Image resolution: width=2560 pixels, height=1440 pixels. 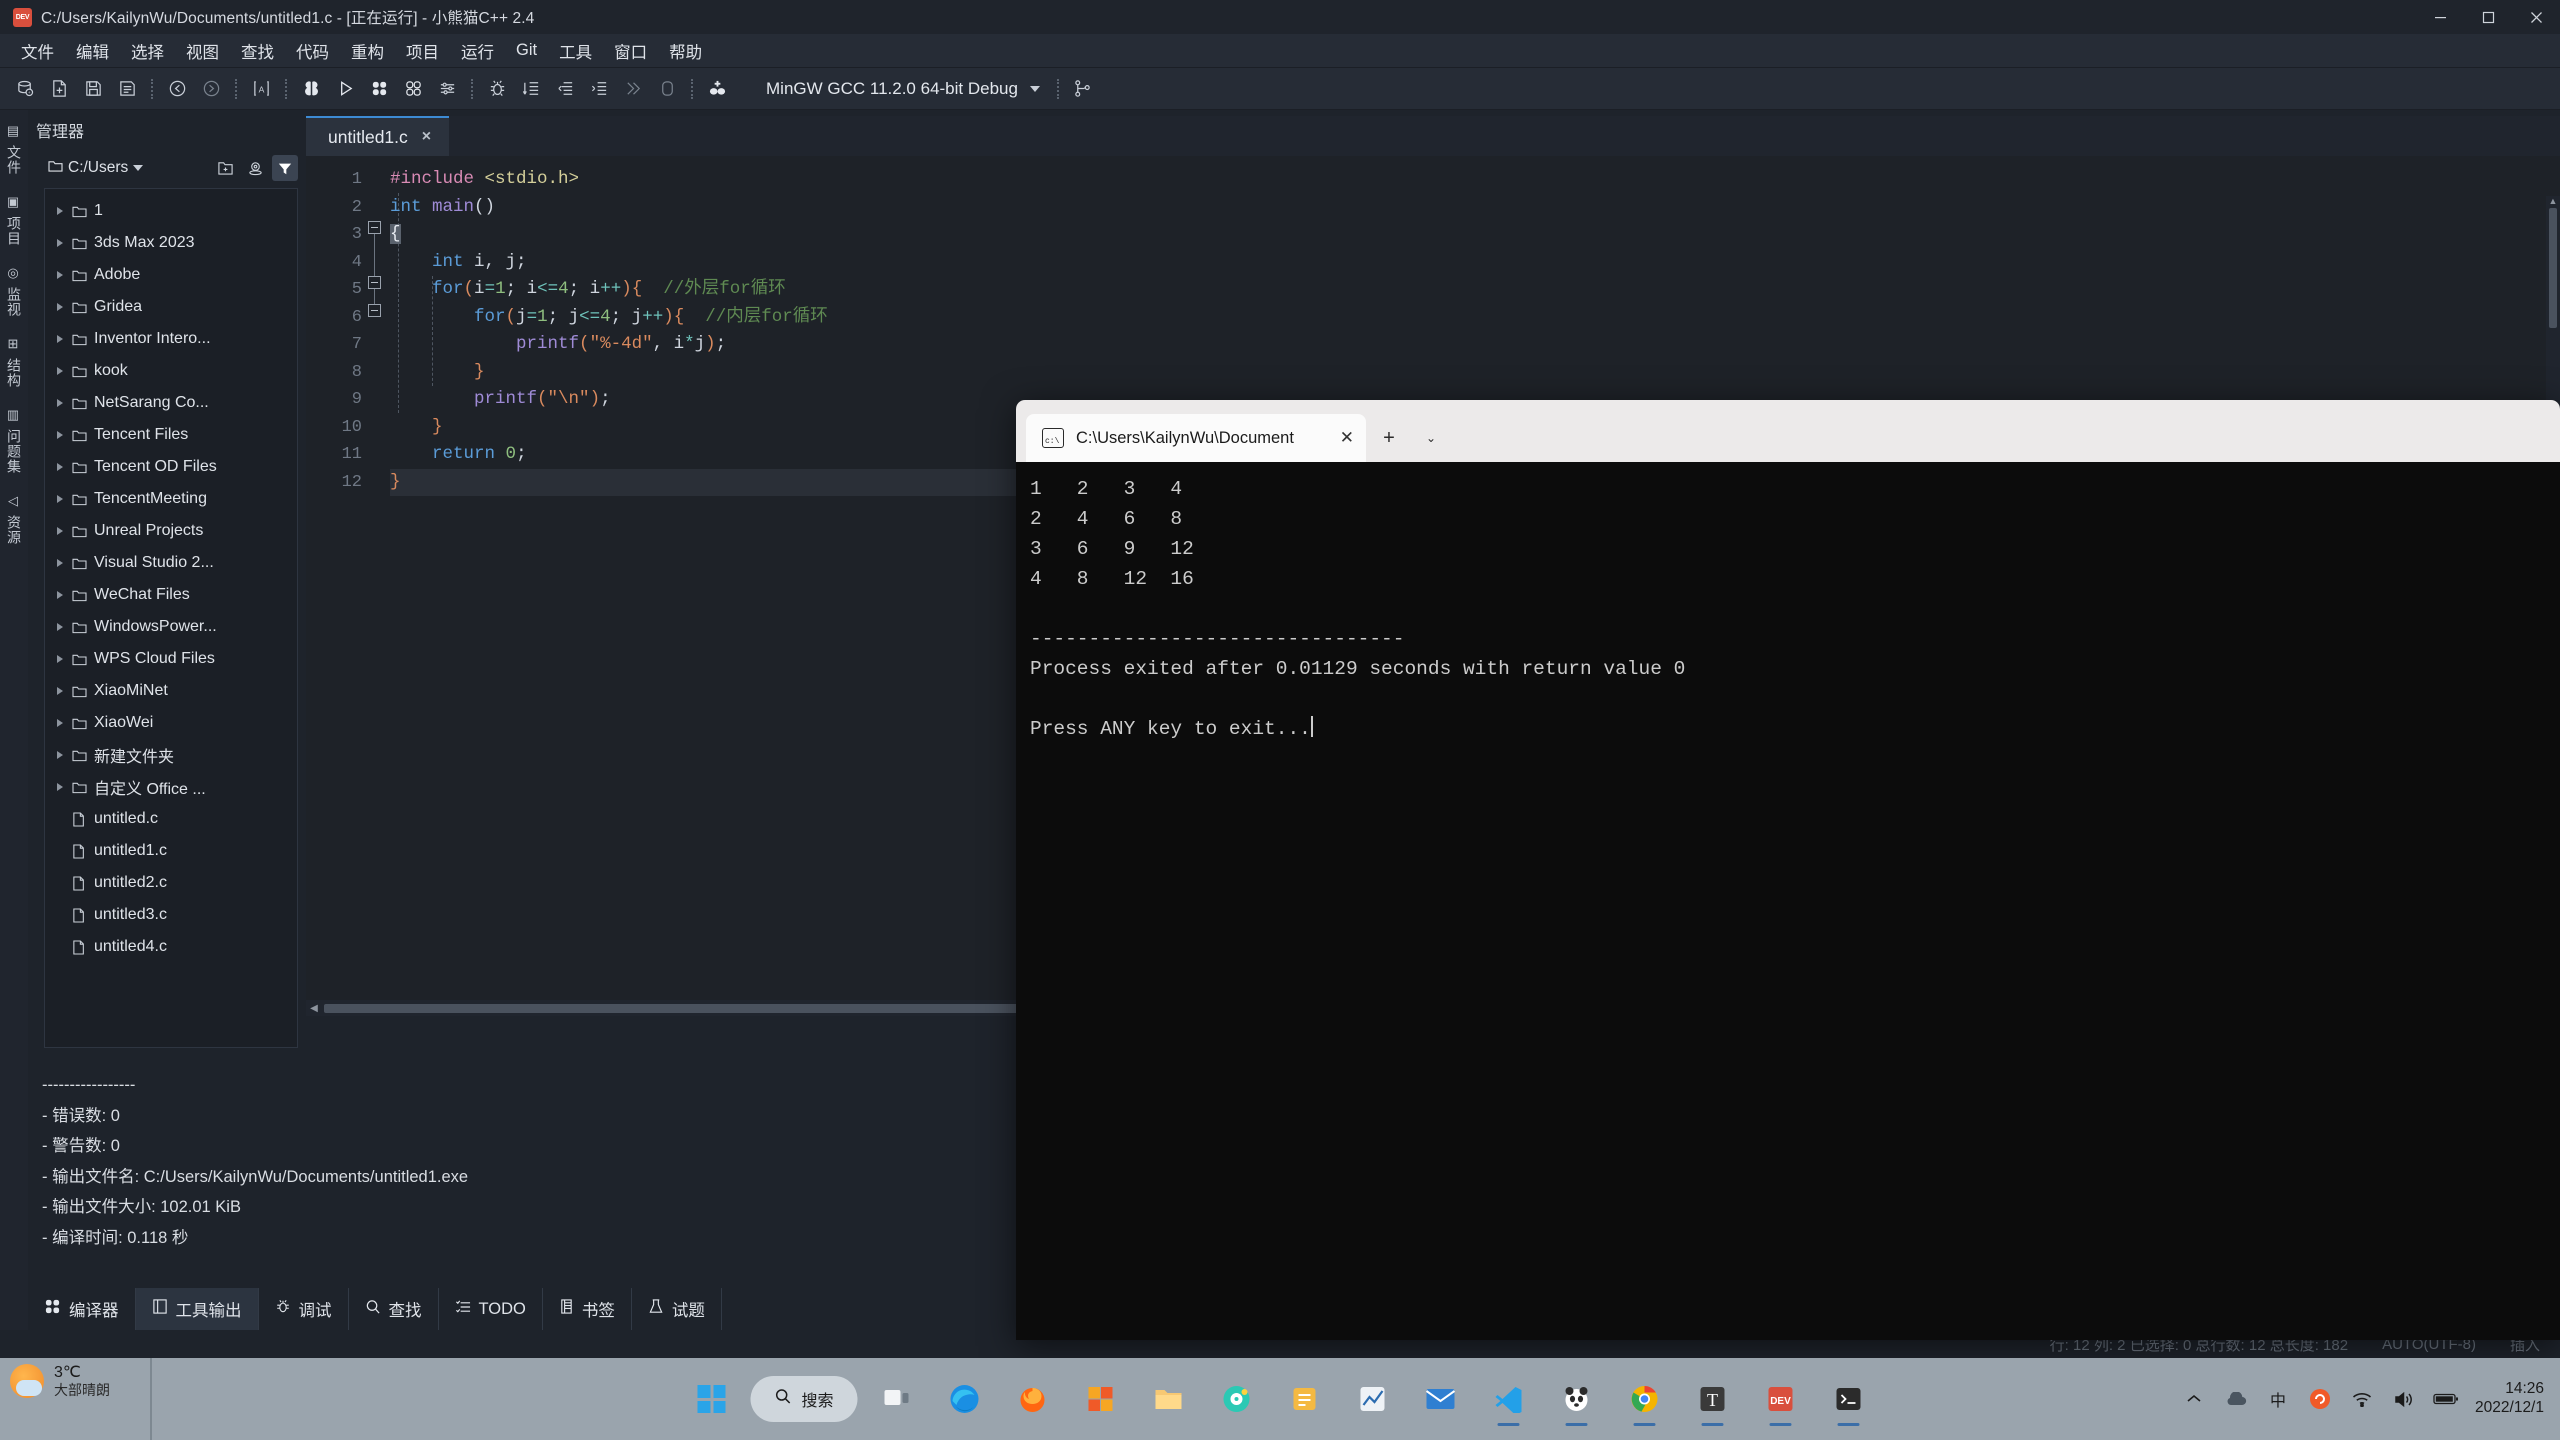 What do you see at coordinates (1475, 263) in the screenshot?
I see `code-line: int i, j;` at bounding box center [1475, 263].